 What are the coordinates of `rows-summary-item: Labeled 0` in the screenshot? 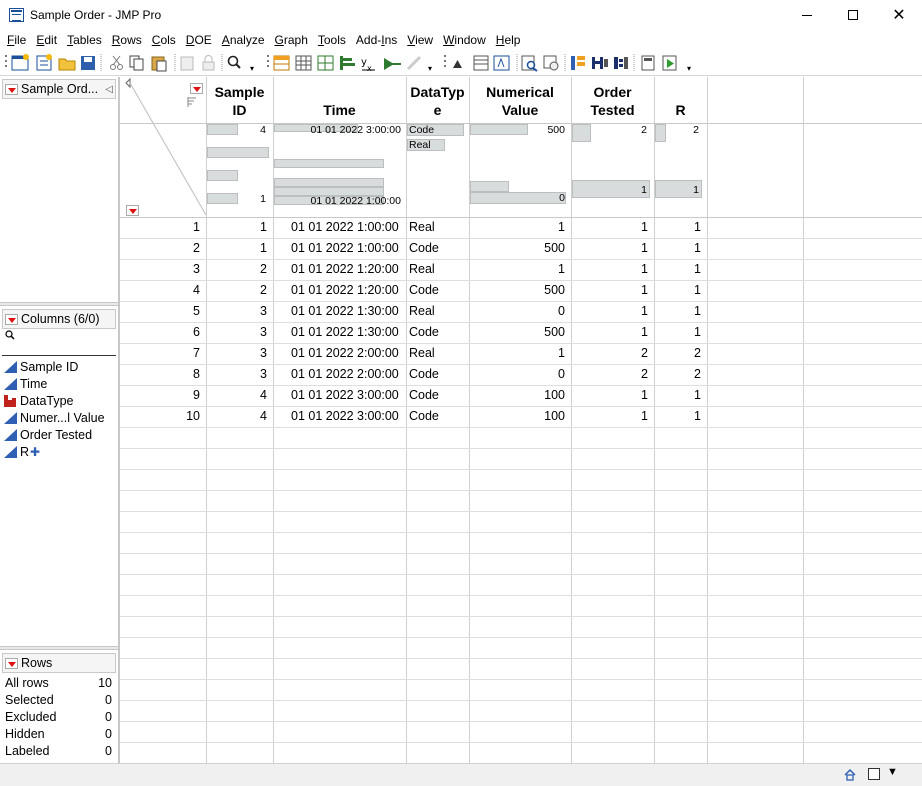 It's located at (59, 750).